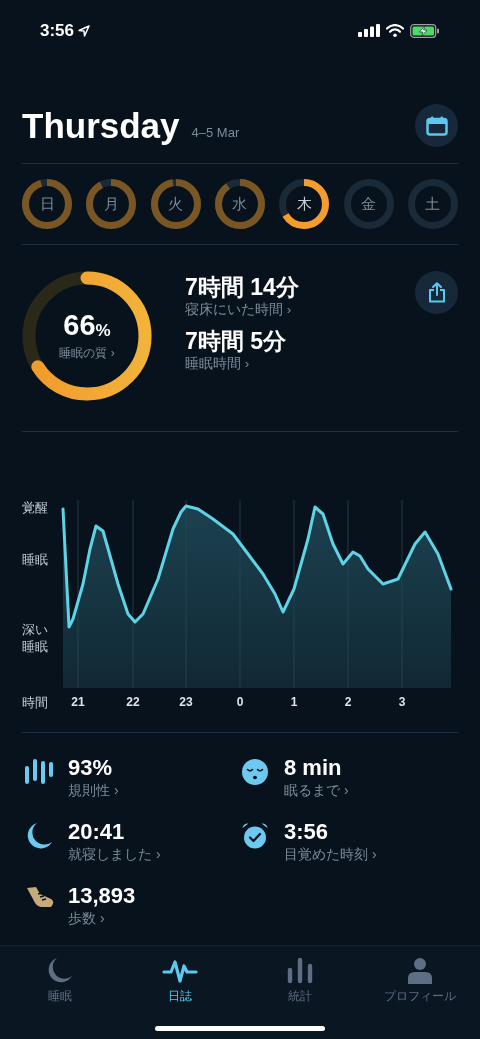 This screenshot has height=1039, width=480. I want to click on stat-link: 規則性 ›, so click(93, 790).